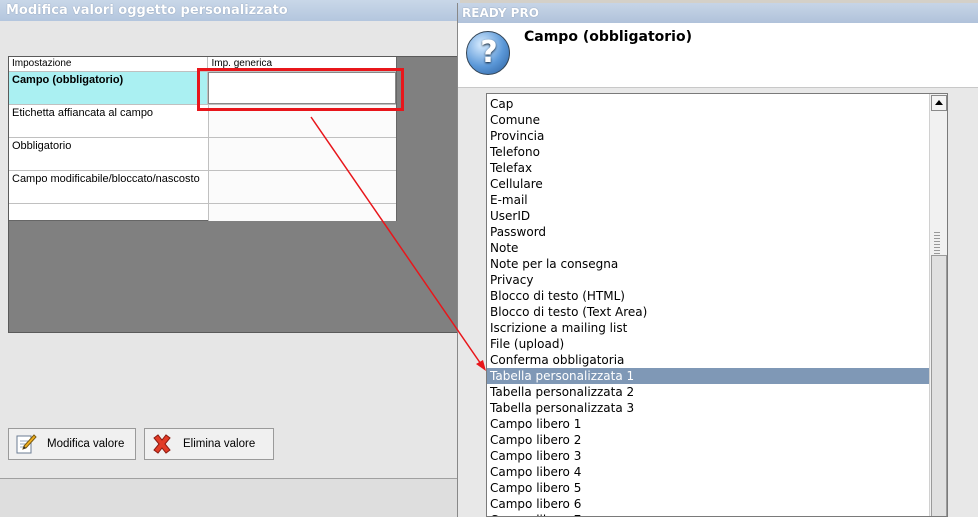 The height and width of the screenshot is (517, 978). I want to click on row-label: Campo (obbligatorio), so click(109, 88).